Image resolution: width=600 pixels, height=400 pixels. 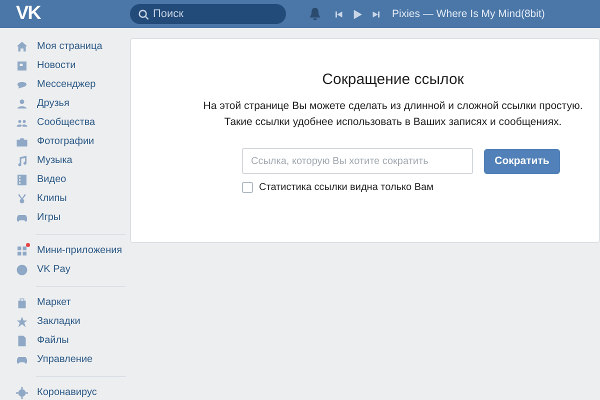 I want to click on checkbox-label: Статистика ссылки видна только Вам, so click(x=346, y=187).